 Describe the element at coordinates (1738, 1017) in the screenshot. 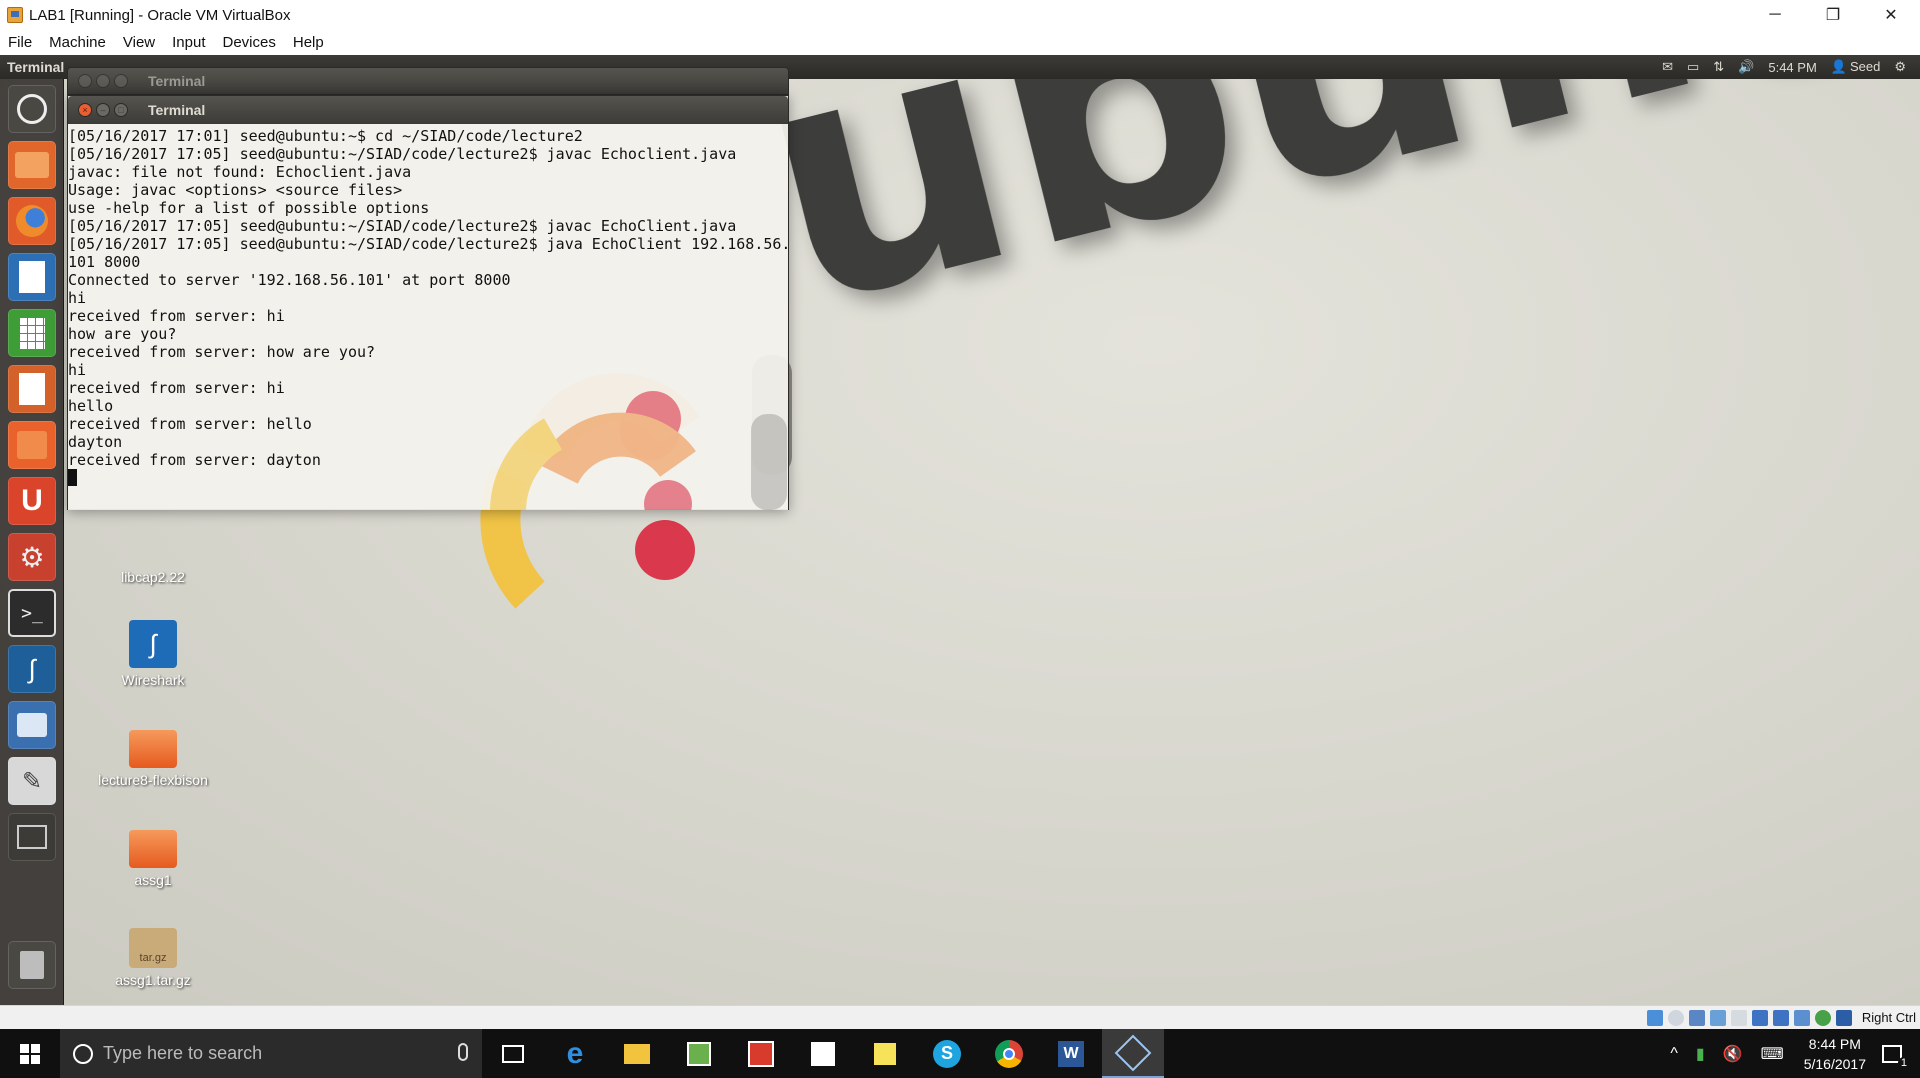

I see `shared-folders-icon` at that location.